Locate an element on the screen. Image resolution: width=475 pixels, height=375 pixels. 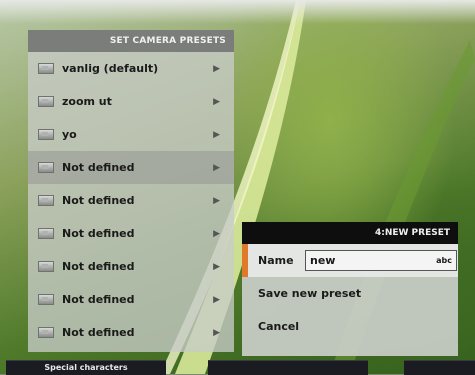
name-row: Name new abc is located at coordinates (350, 260).